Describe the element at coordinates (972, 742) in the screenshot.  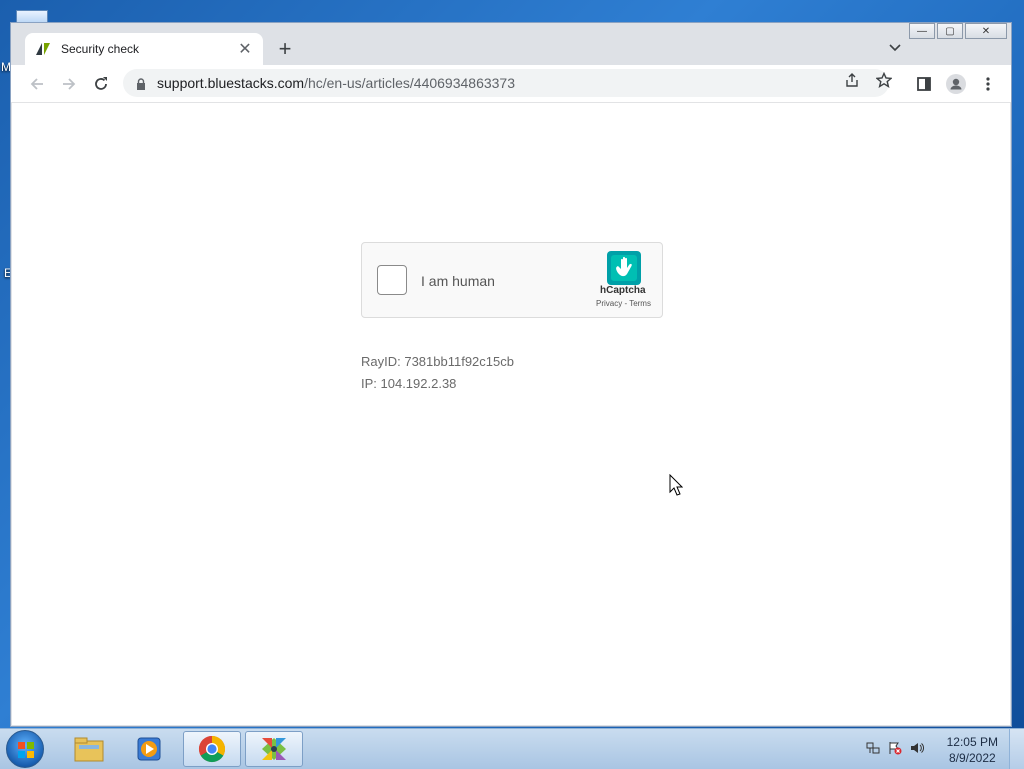
I see `clock-time: 12:05 PM` at that location.